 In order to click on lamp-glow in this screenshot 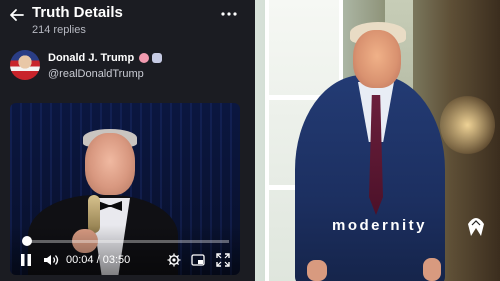, I will do `click(467, 125)`.